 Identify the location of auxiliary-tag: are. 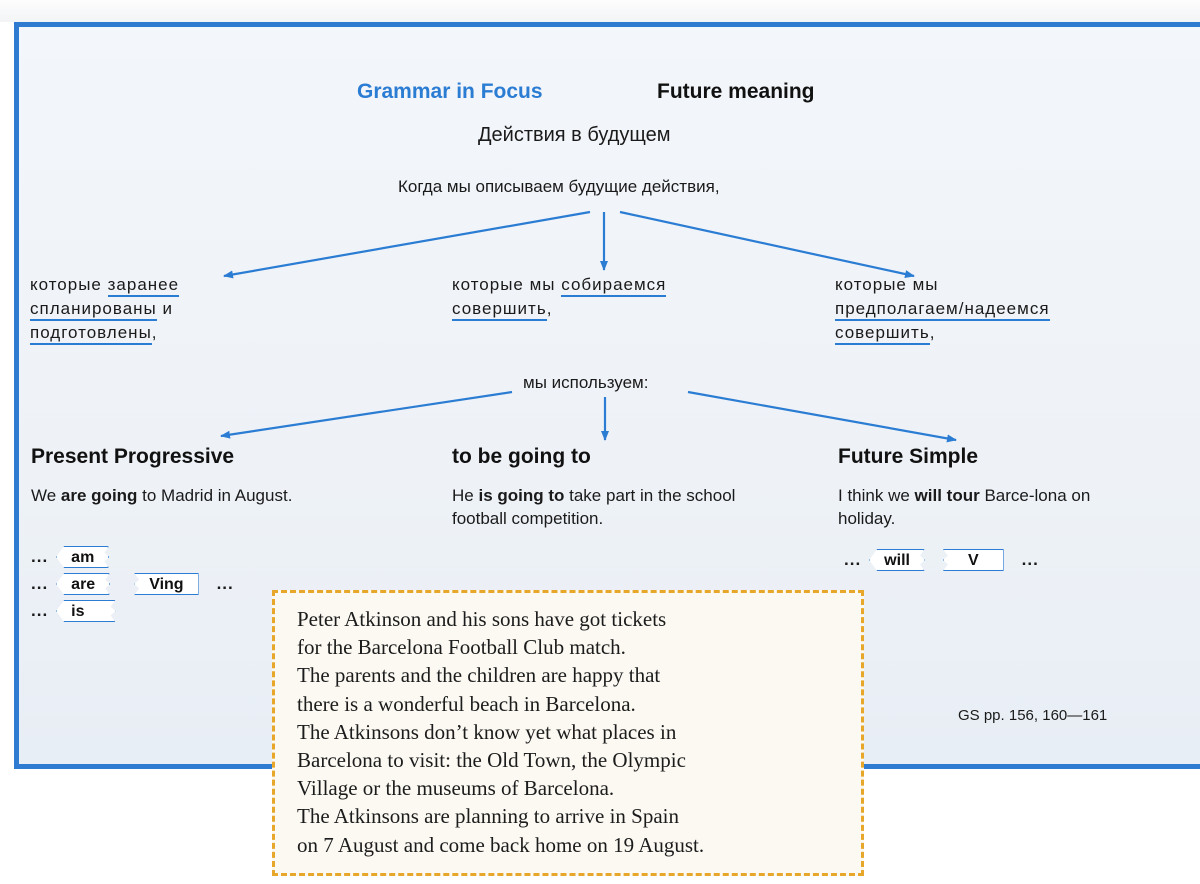
(83, 584).